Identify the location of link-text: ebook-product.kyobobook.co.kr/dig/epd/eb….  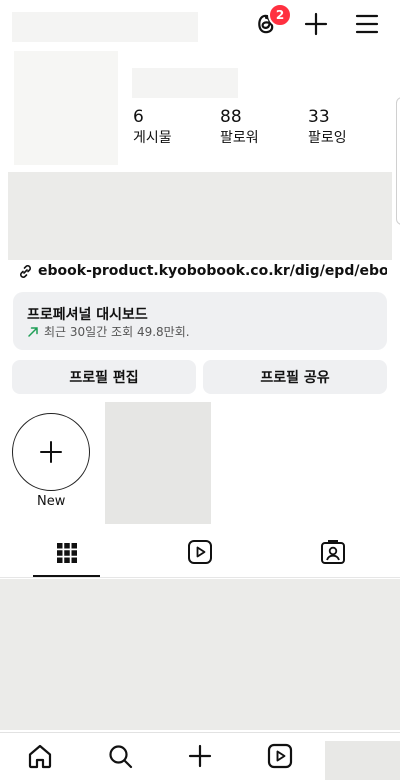
(212, 271).